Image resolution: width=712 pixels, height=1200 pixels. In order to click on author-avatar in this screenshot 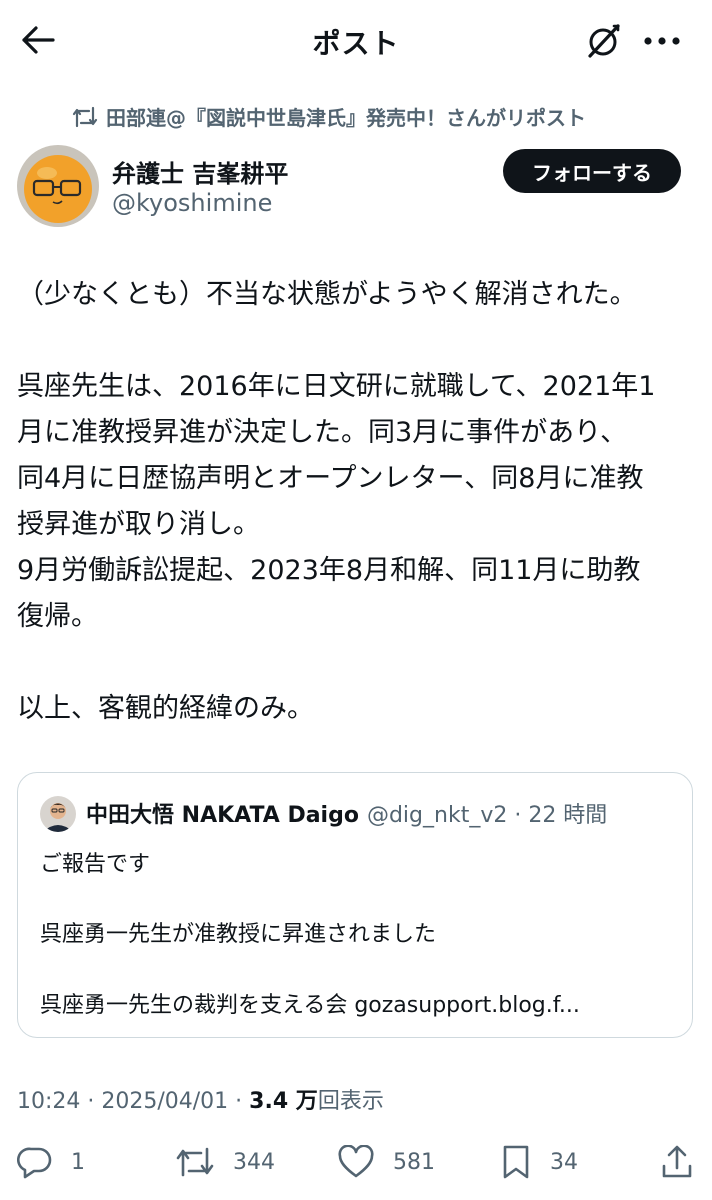, I will do `click(58, 186)`.